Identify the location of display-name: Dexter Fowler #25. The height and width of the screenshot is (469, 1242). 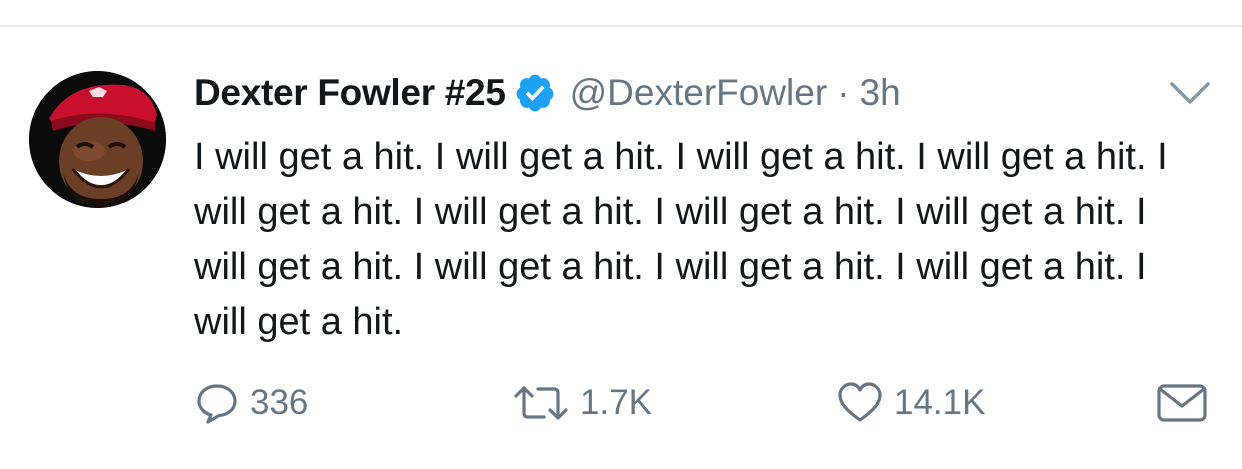
(350, 93).